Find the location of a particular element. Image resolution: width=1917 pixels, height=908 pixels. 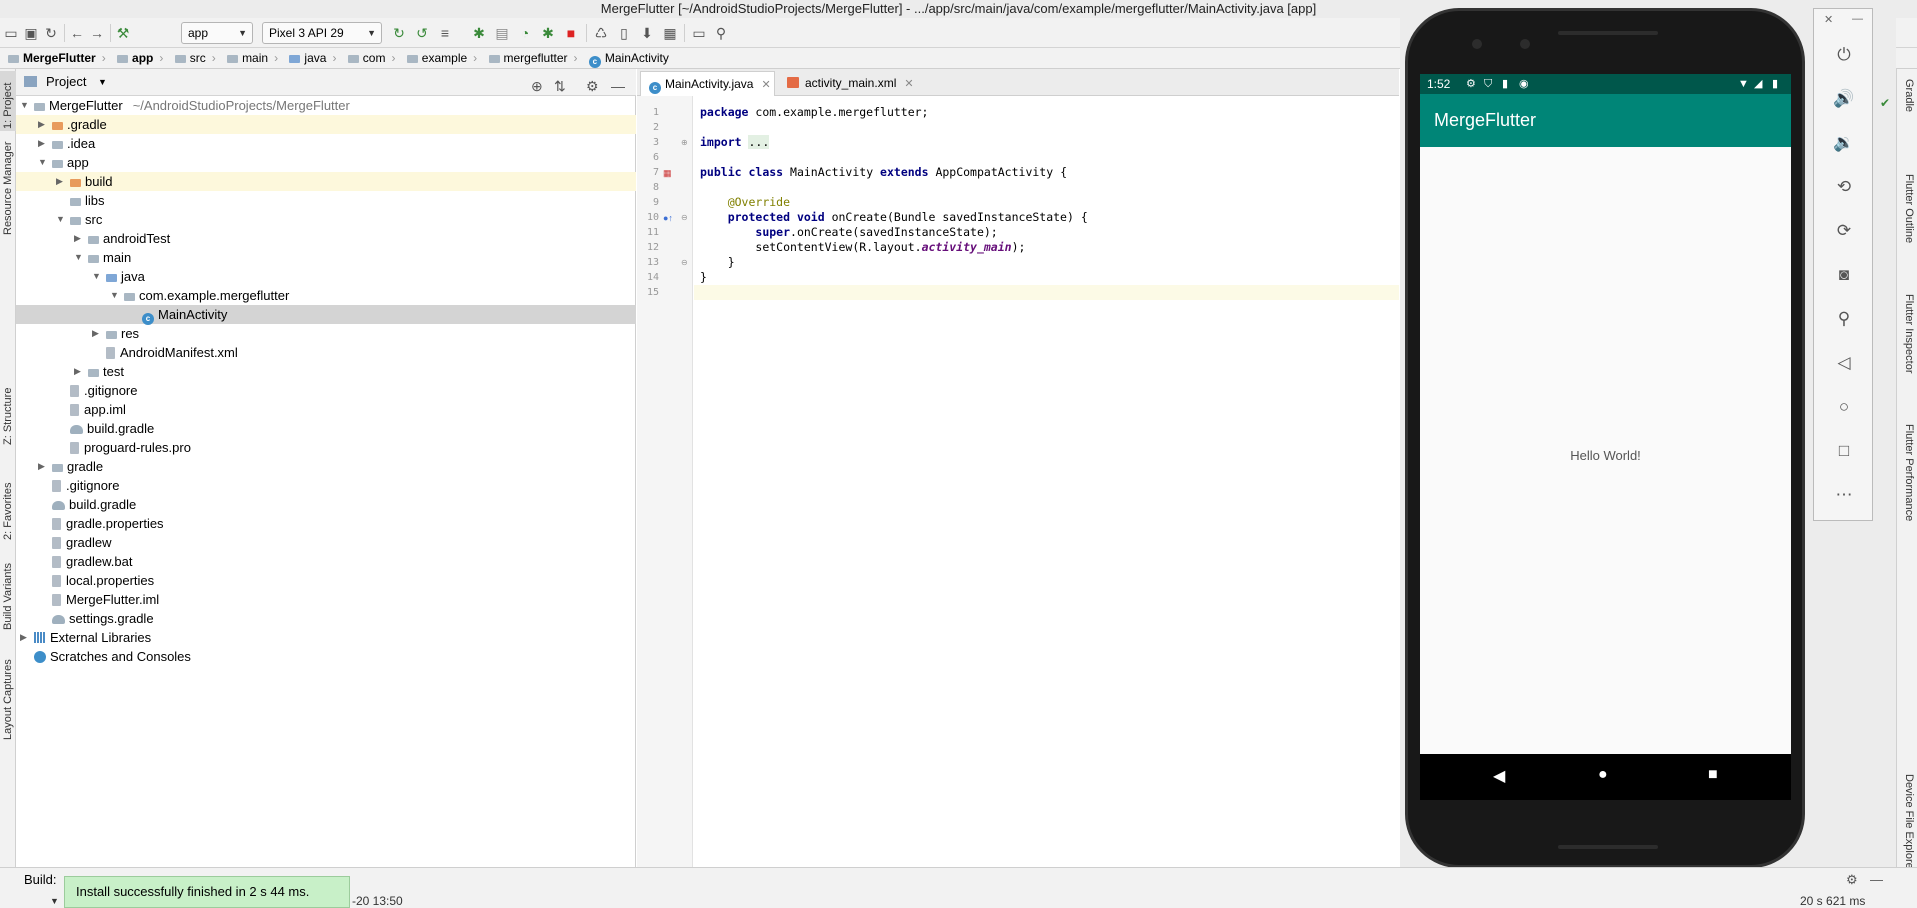

tab-flutter-inspector: Flutter Inspector is located at coordinates (1909, 349).